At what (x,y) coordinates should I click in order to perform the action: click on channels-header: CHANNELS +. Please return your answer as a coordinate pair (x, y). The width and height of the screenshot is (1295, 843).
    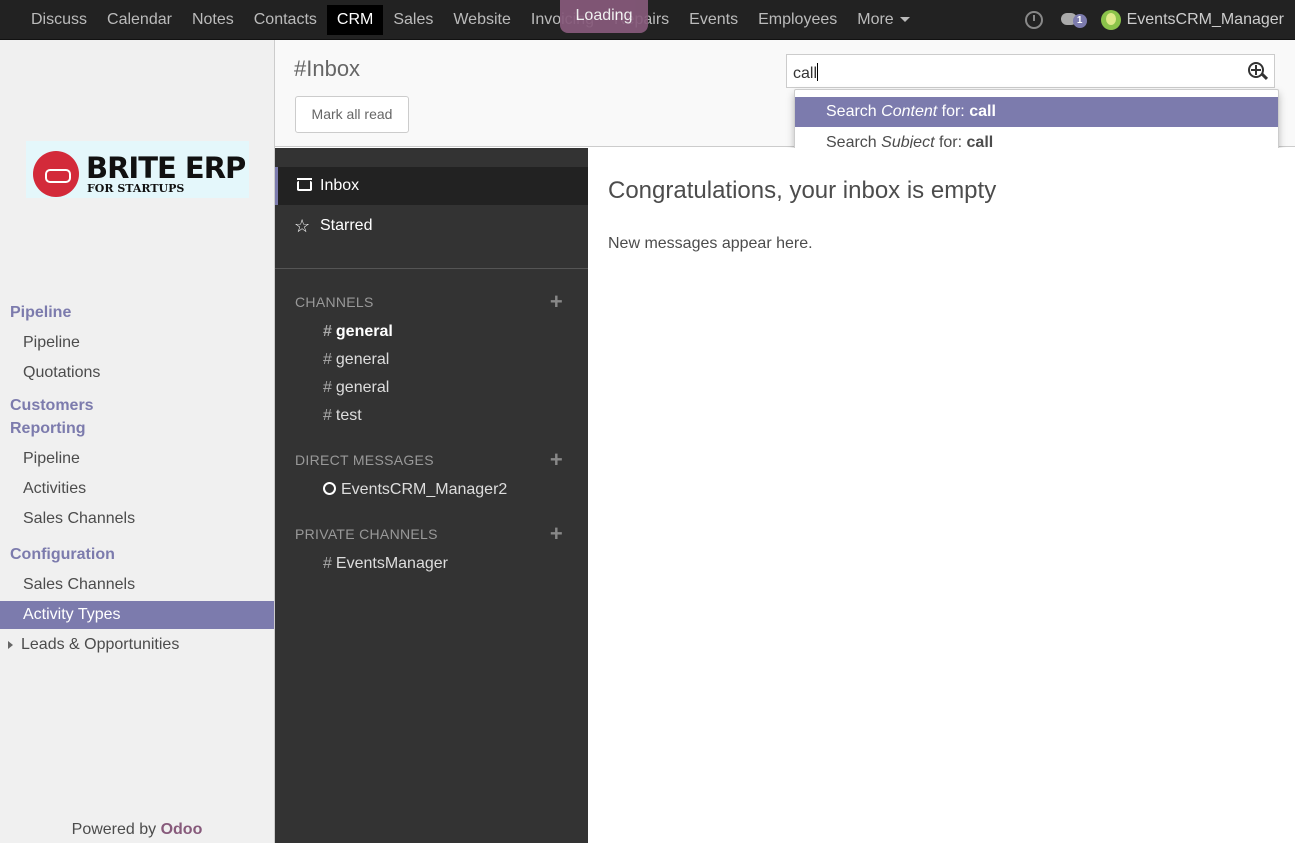
    Looking at the image, I should click on (429, 301).